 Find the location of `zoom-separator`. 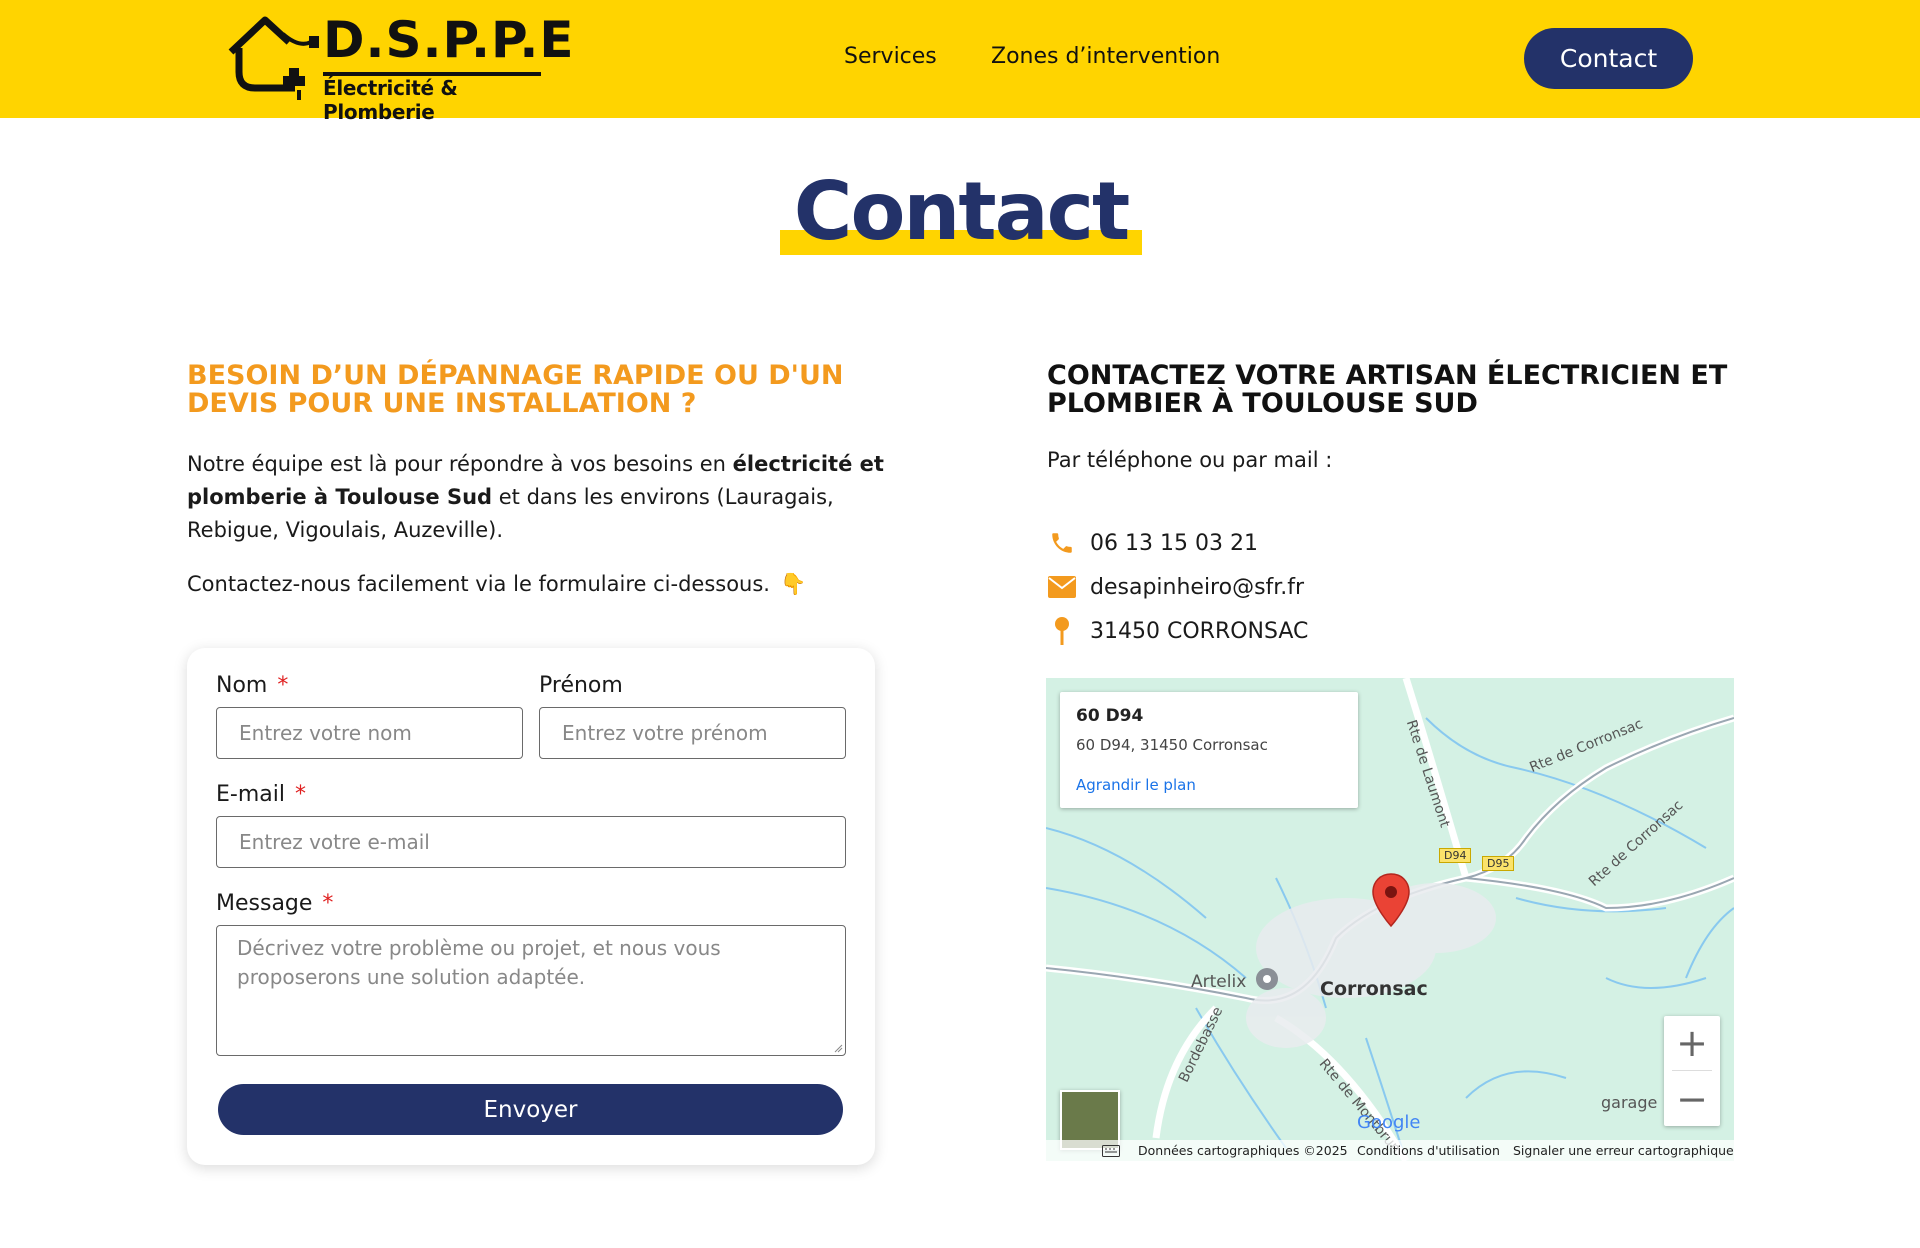

zoom-separator is located at coordinates (1692, 1070).